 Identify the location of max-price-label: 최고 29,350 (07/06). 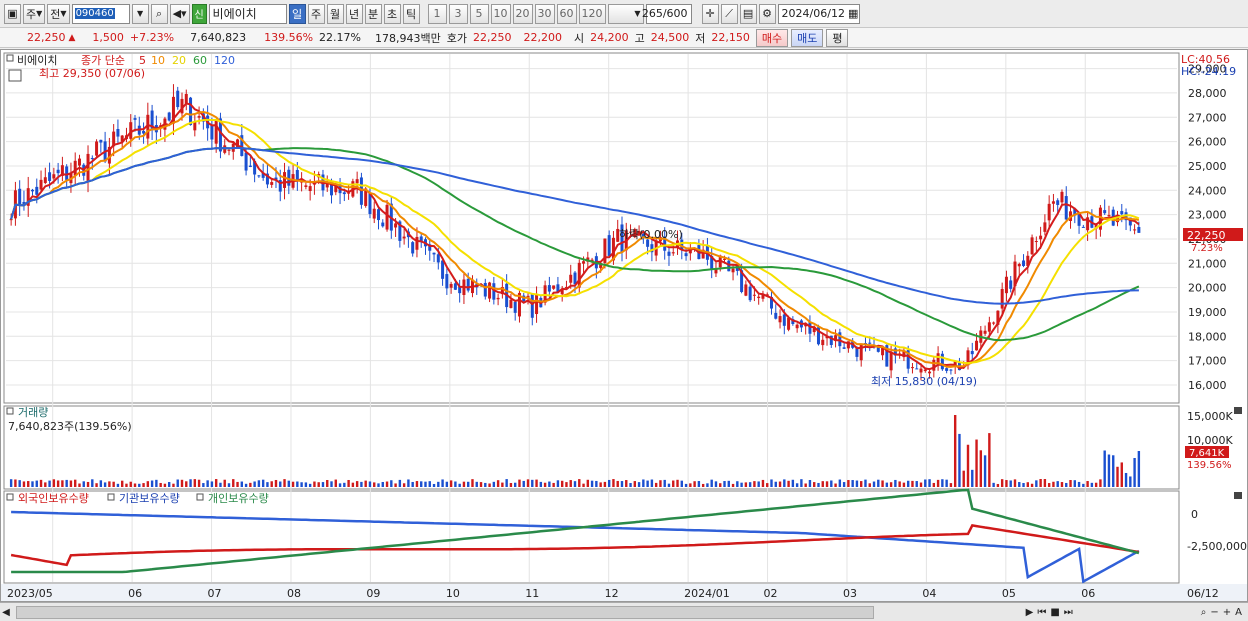
(92, 73).